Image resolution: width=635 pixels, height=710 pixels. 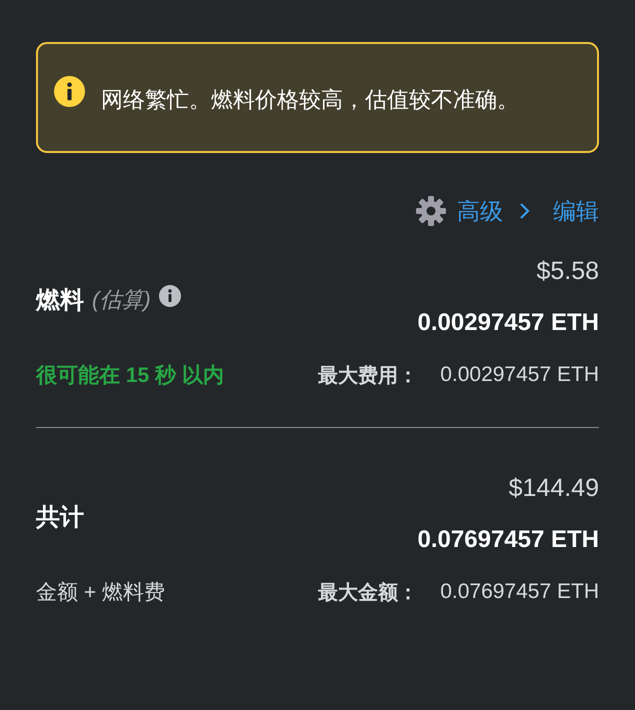 What do you see at coordinates (525, 211) in the screenshot?
I see `chevron-right-icon` at bounding box center [525, 211].